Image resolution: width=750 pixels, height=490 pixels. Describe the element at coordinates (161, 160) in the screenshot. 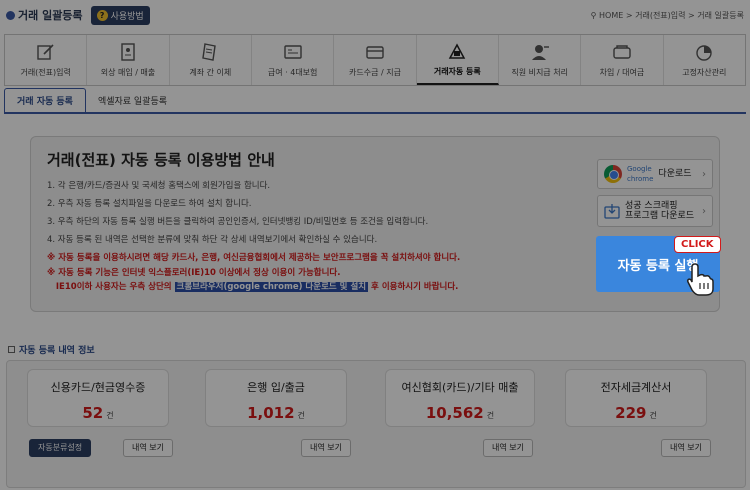

I see `guide-title: 거래(전표) 자동 등록 이용방법 안내` at that location.